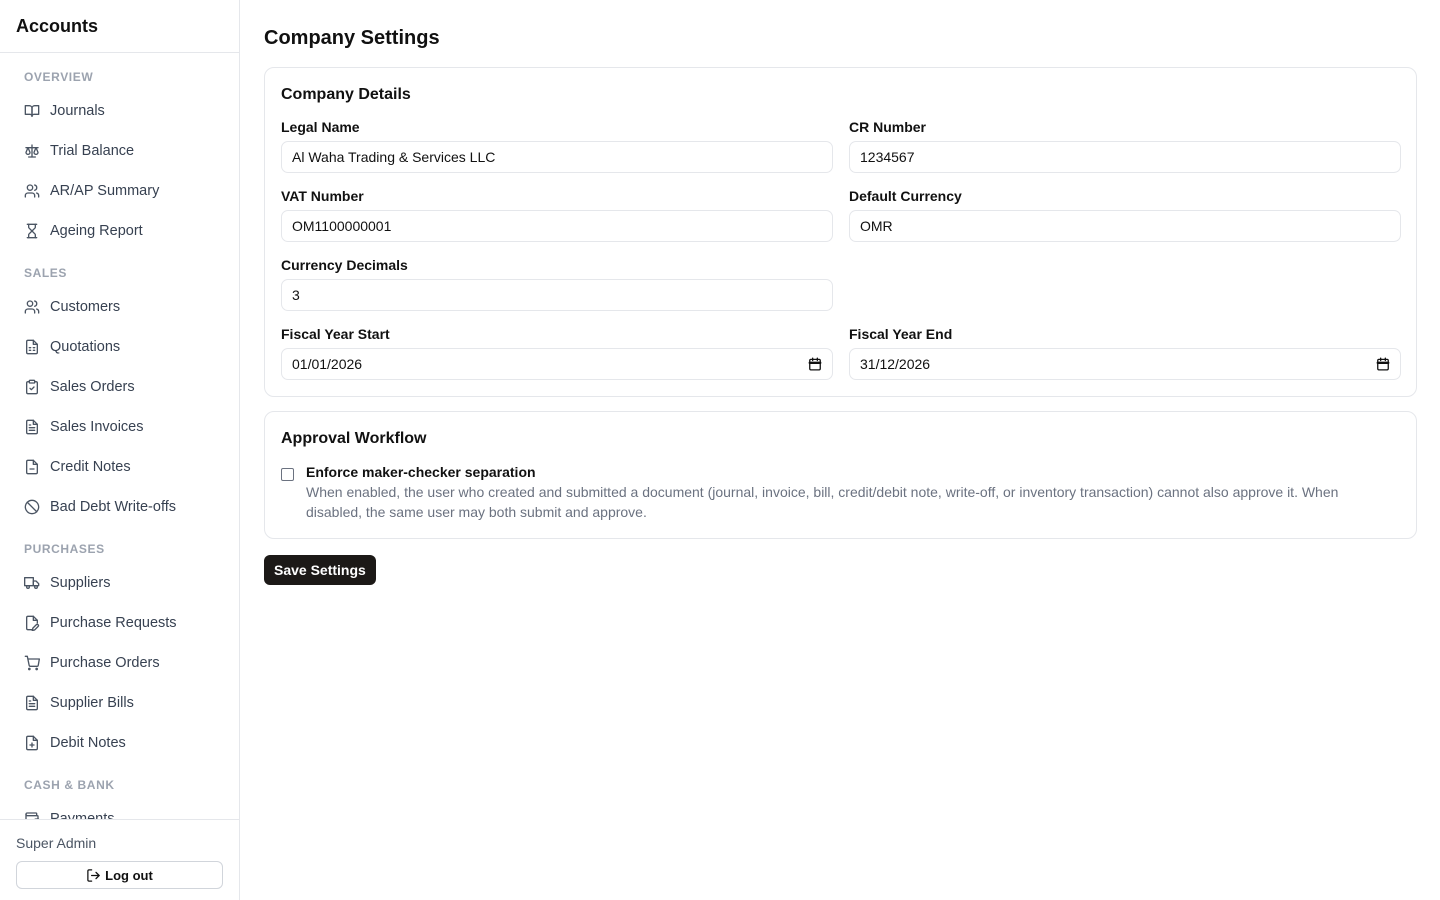 The image size is (1440, 900). I want to click on maker-checker-checkbox, so click(287, 474).